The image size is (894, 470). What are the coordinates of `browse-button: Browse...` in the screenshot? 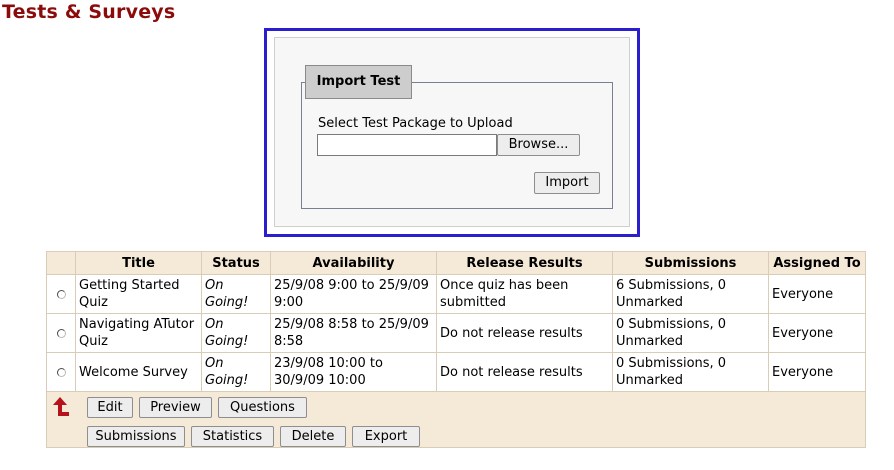 It's located at (538, 145).